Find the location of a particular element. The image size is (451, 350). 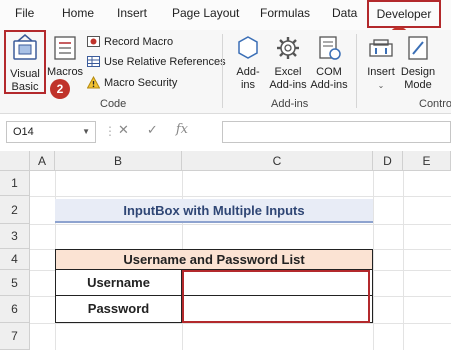

record-macro-icon is located at coordinates (93, 41).